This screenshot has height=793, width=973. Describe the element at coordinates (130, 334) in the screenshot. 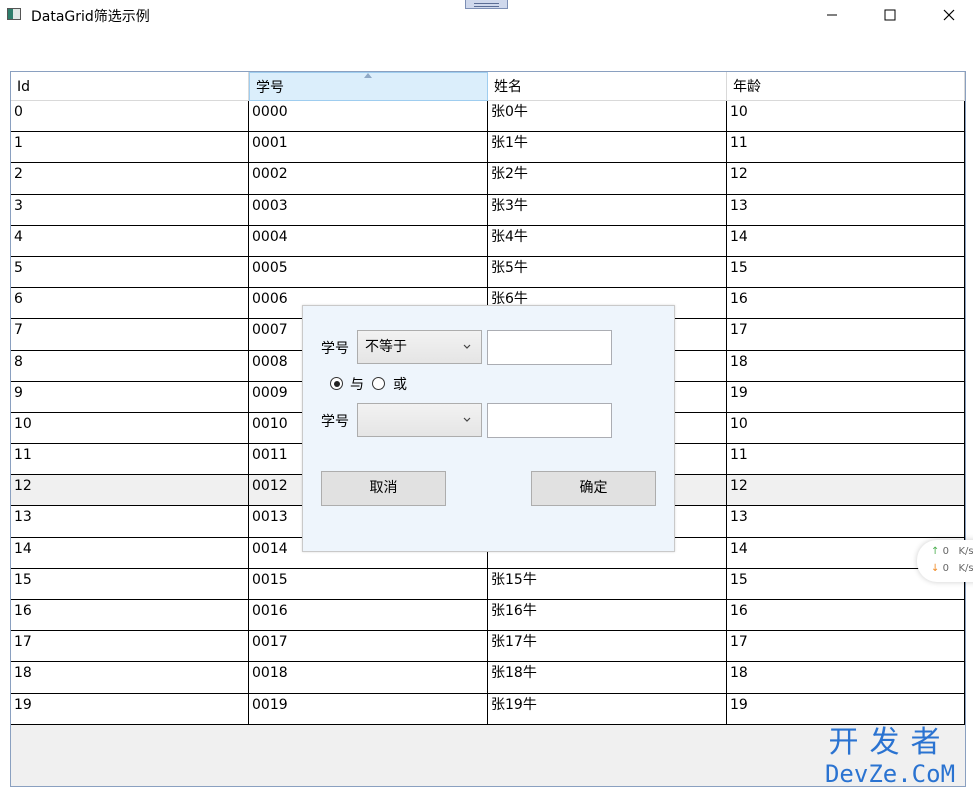

I see `cell-id: 7` at that location.